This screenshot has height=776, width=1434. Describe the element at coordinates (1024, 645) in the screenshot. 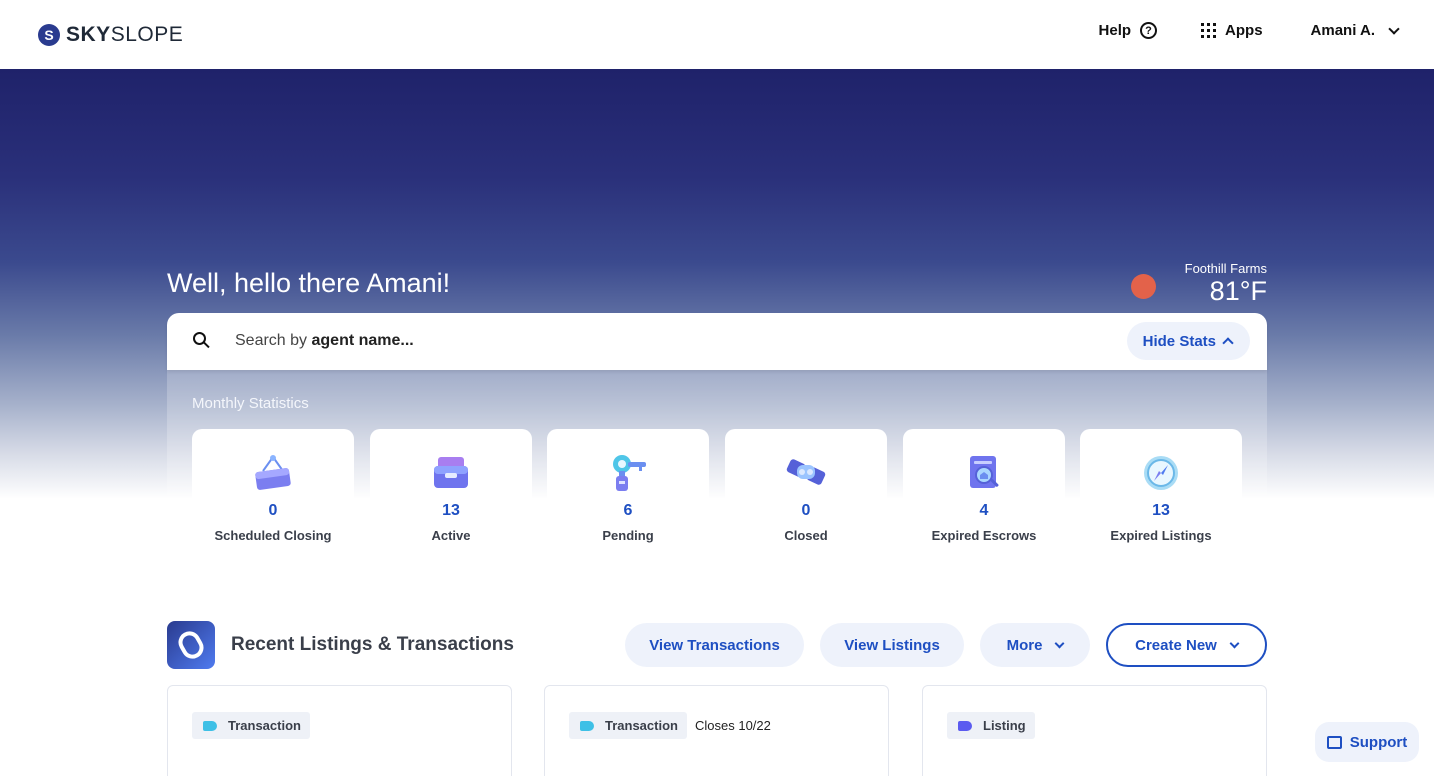

I see `more-label: More` at that location.